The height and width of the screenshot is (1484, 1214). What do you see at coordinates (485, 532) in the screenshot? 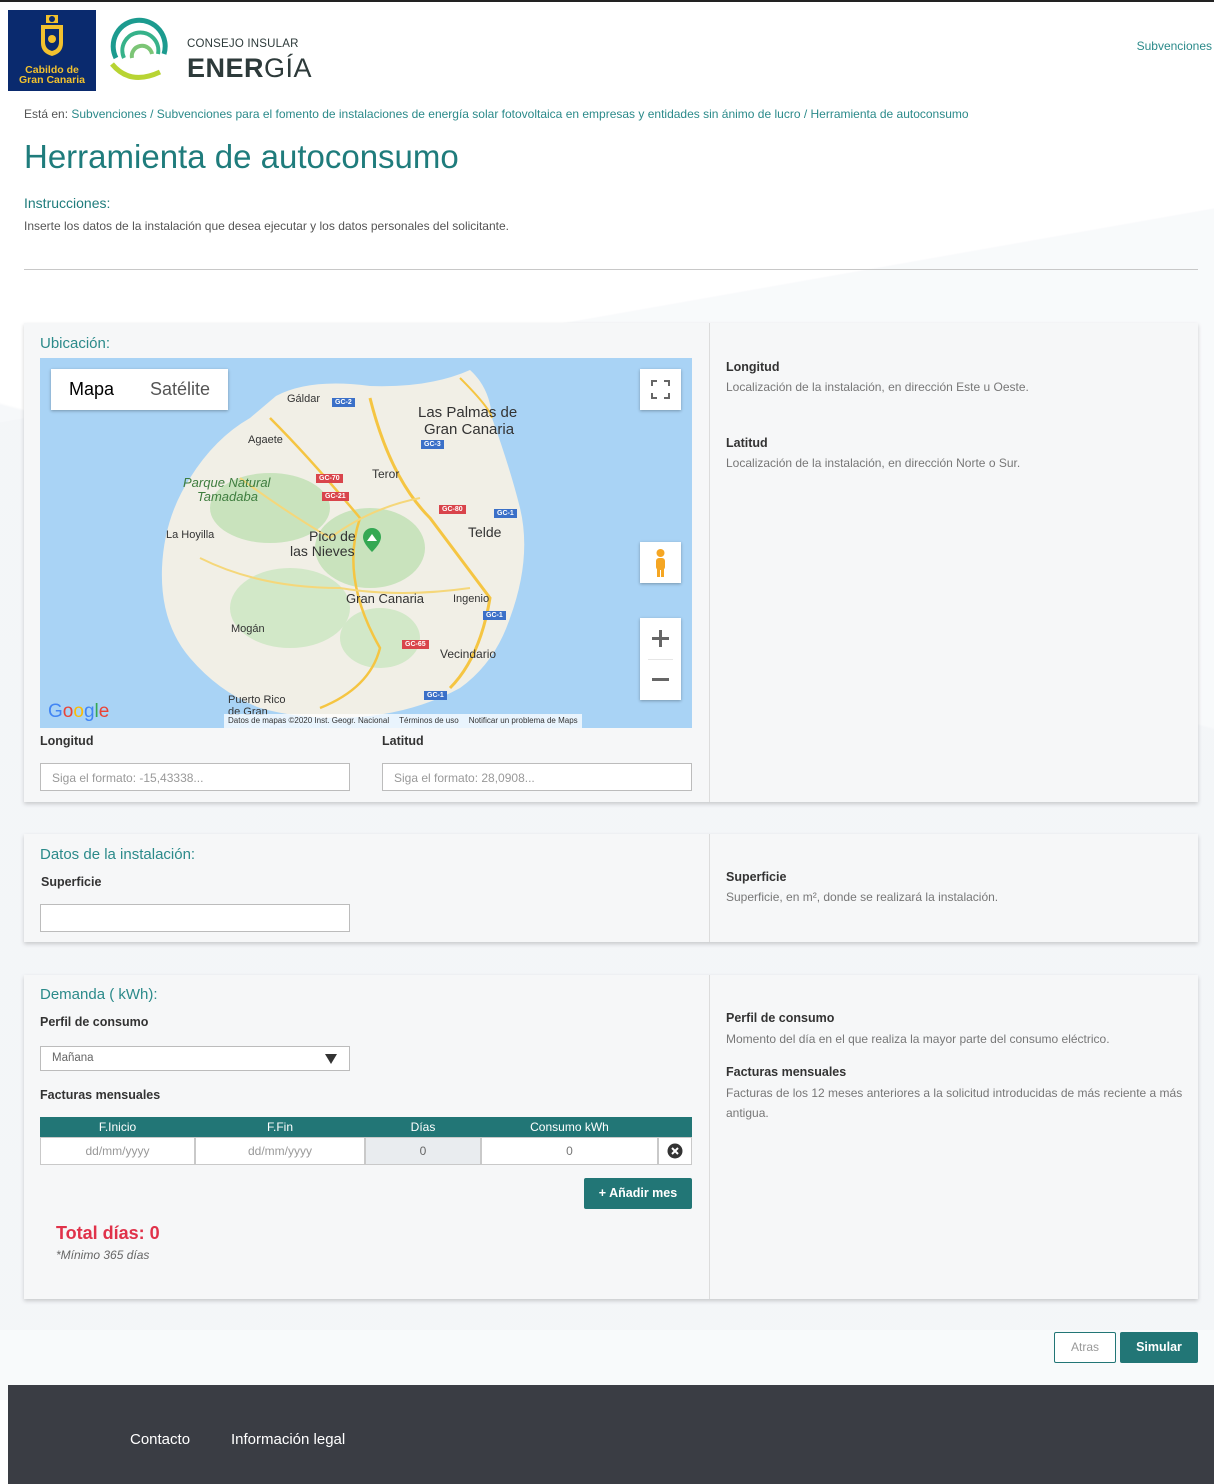
I see `map-place: Telde` at bounding box center [485, 532].